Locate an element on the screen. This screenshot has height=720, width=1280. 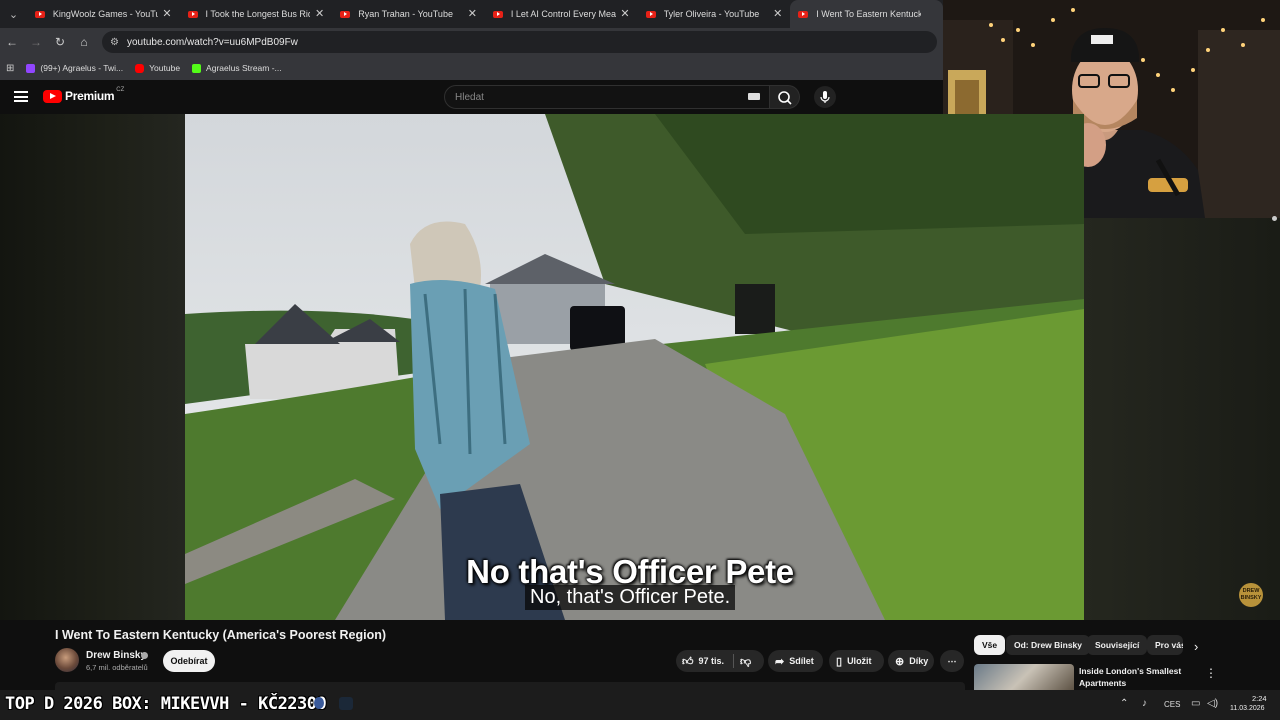
like-dislike-group: 👍︎ 97 tis. 👎︎ is located at coordinates (720, 661).